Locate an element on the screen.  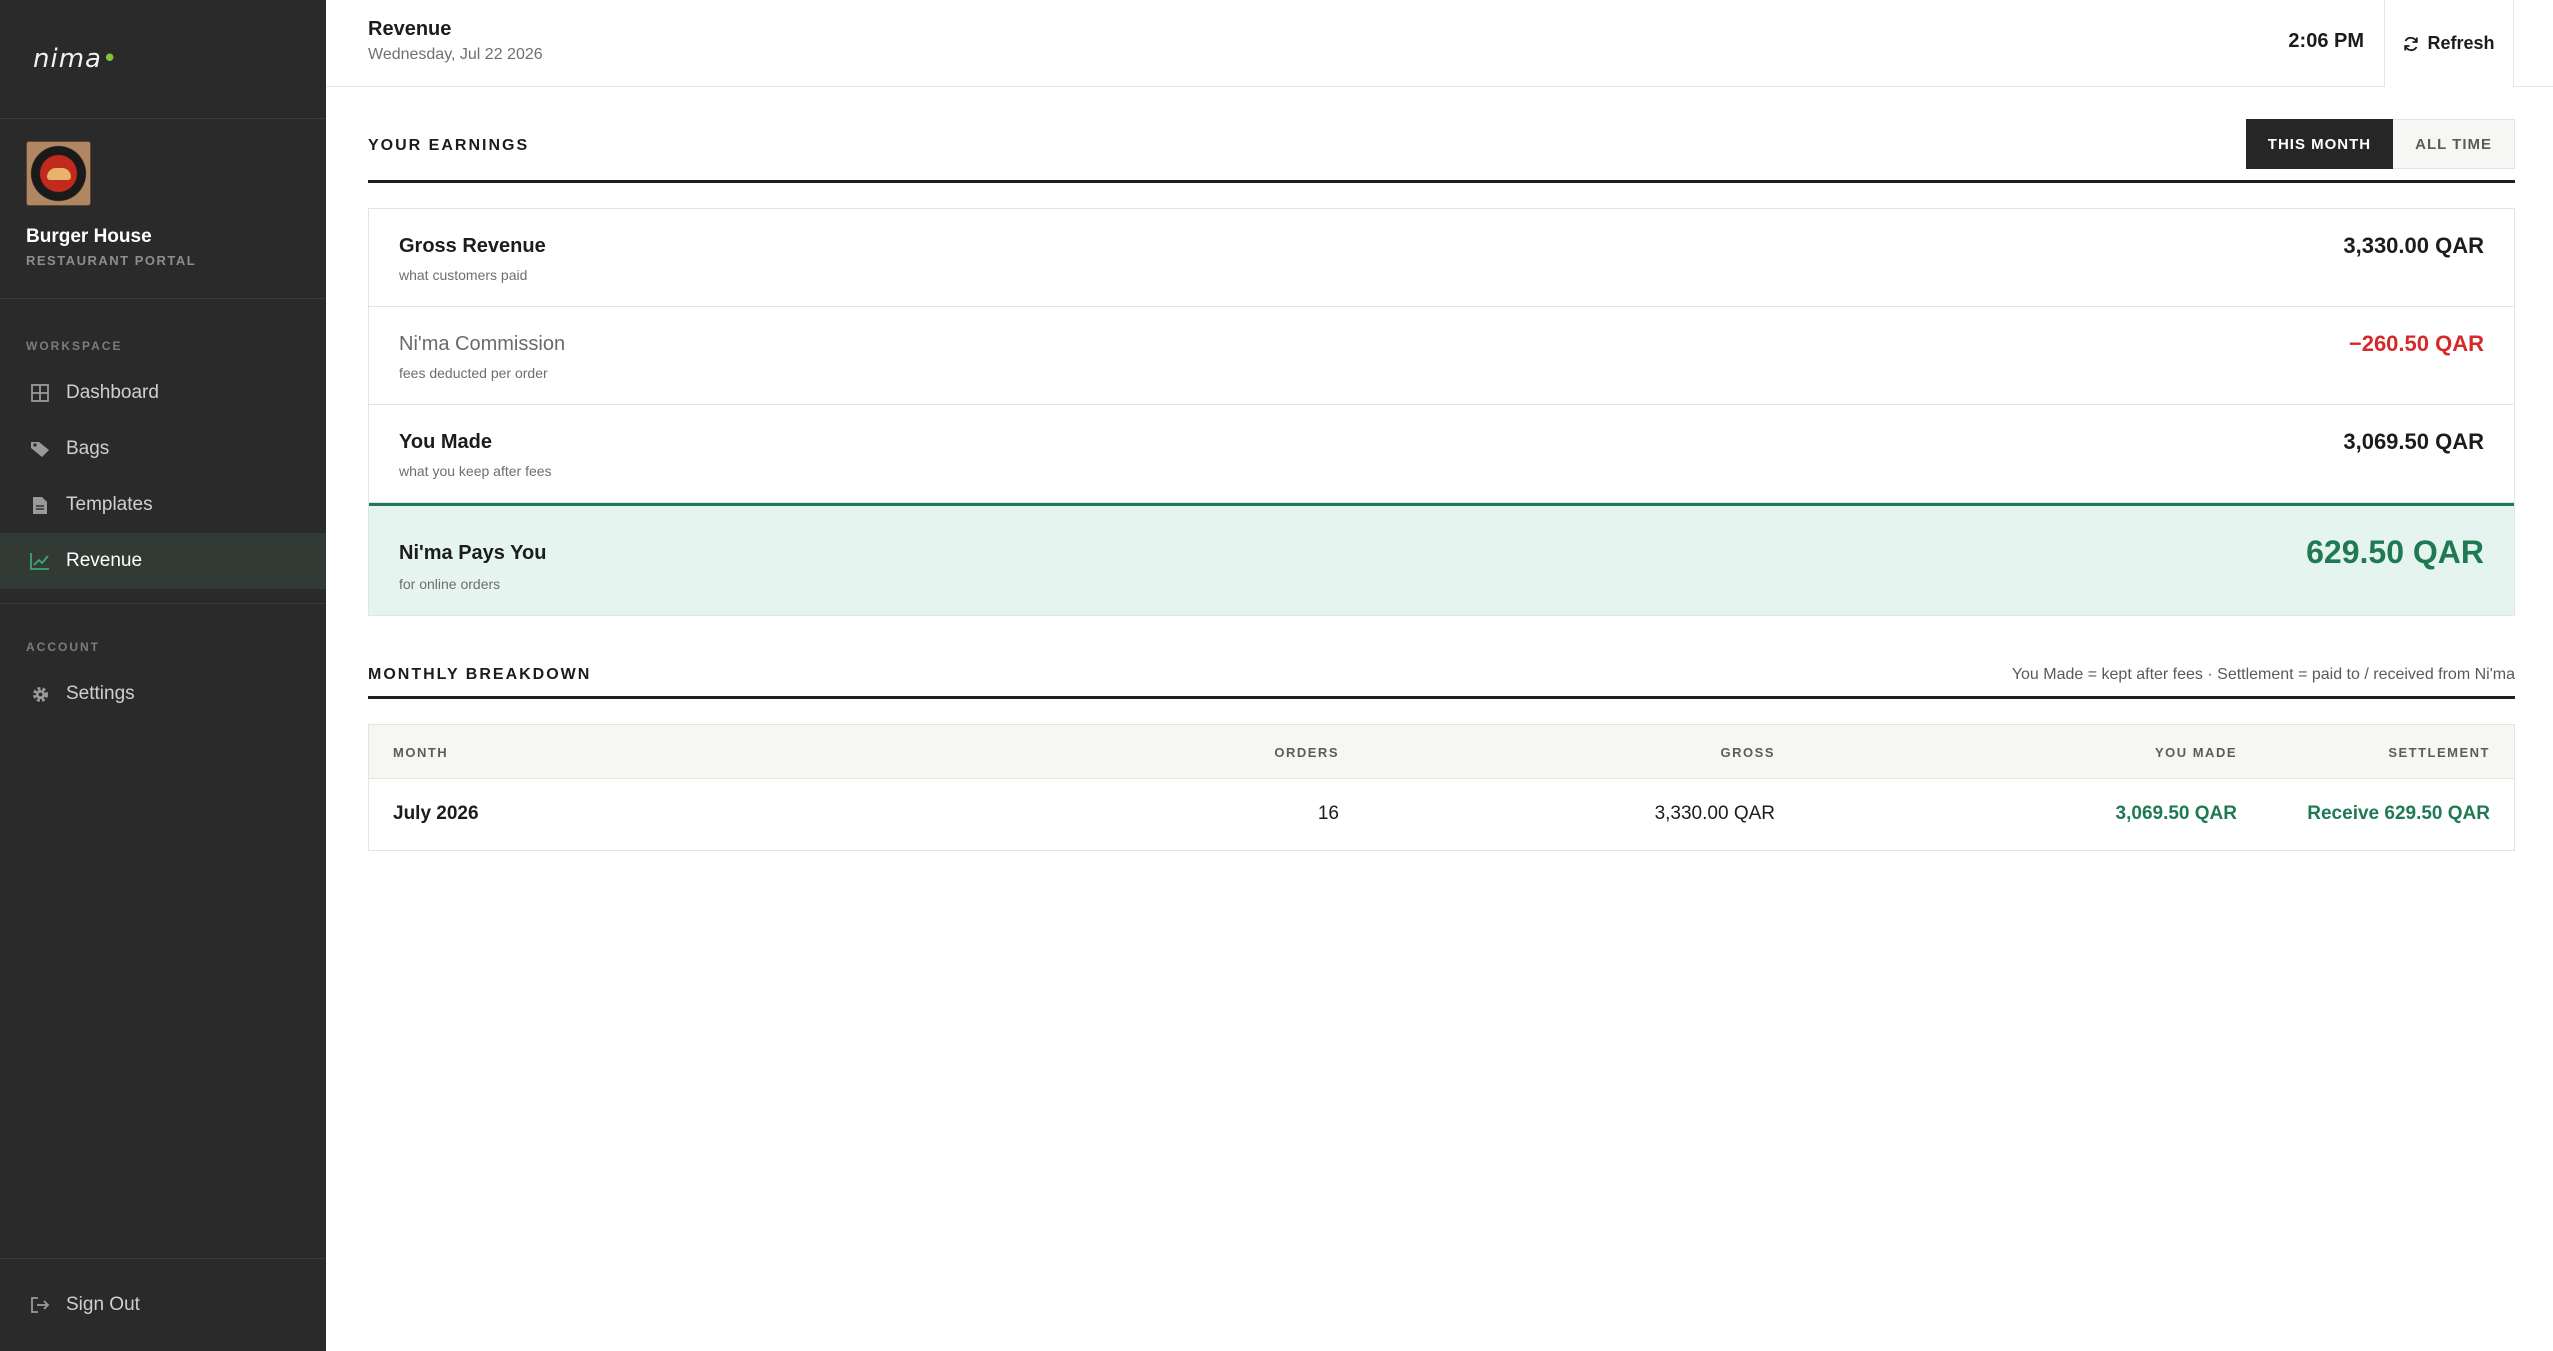
earnings-title: YOUR EARNINGS is located at coordinates (449, 145).